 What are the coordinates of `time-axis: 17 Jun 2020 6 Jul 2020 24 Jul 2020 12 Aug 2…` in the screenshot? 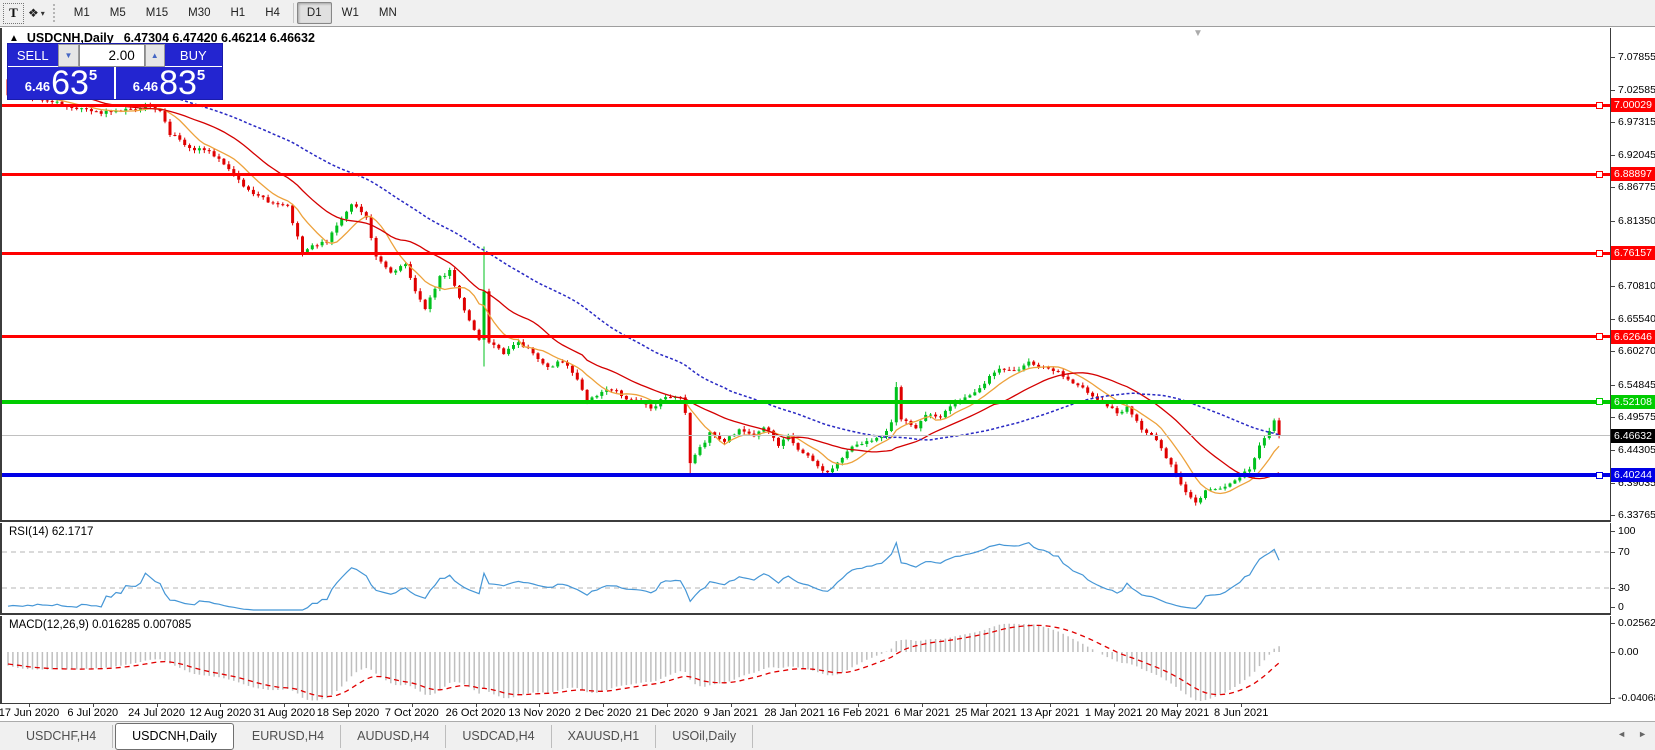 It's located at (827, 712).